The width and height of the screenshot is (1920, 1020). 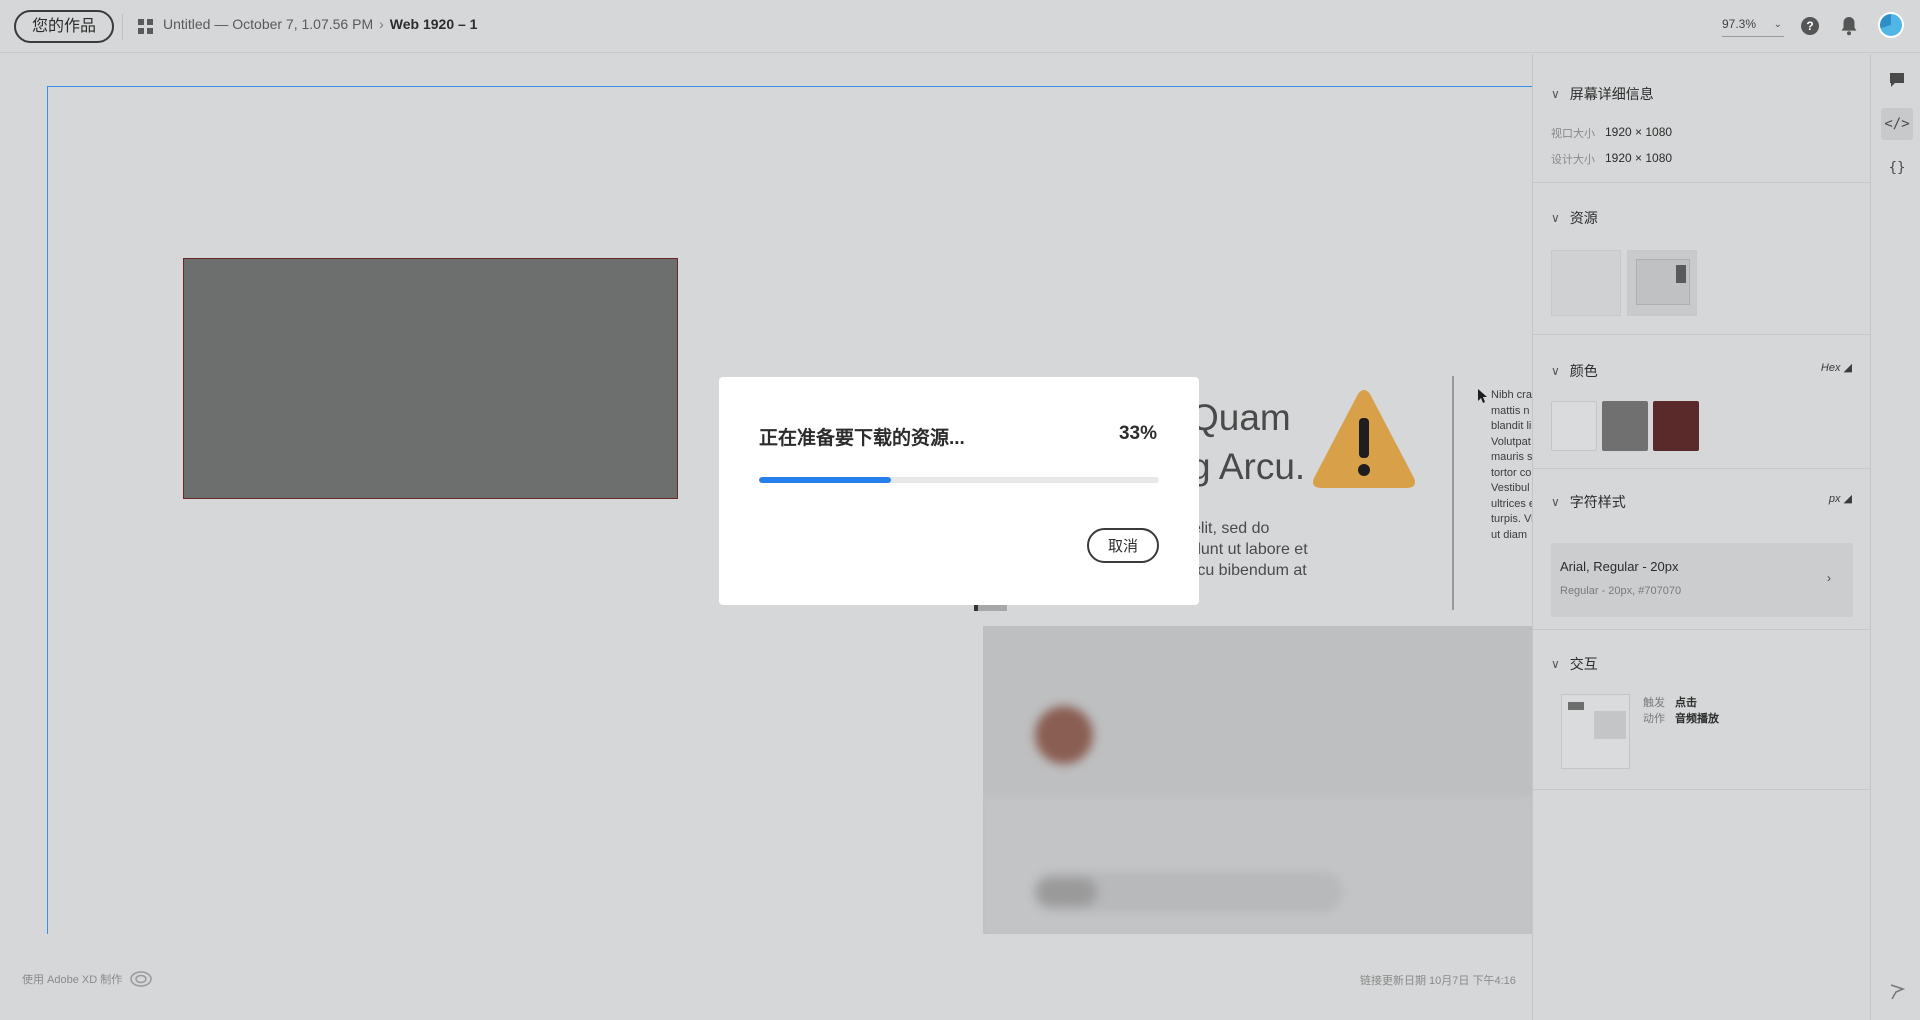 I want to click on progress-percent: 33%, so click(x=1137, y=433).